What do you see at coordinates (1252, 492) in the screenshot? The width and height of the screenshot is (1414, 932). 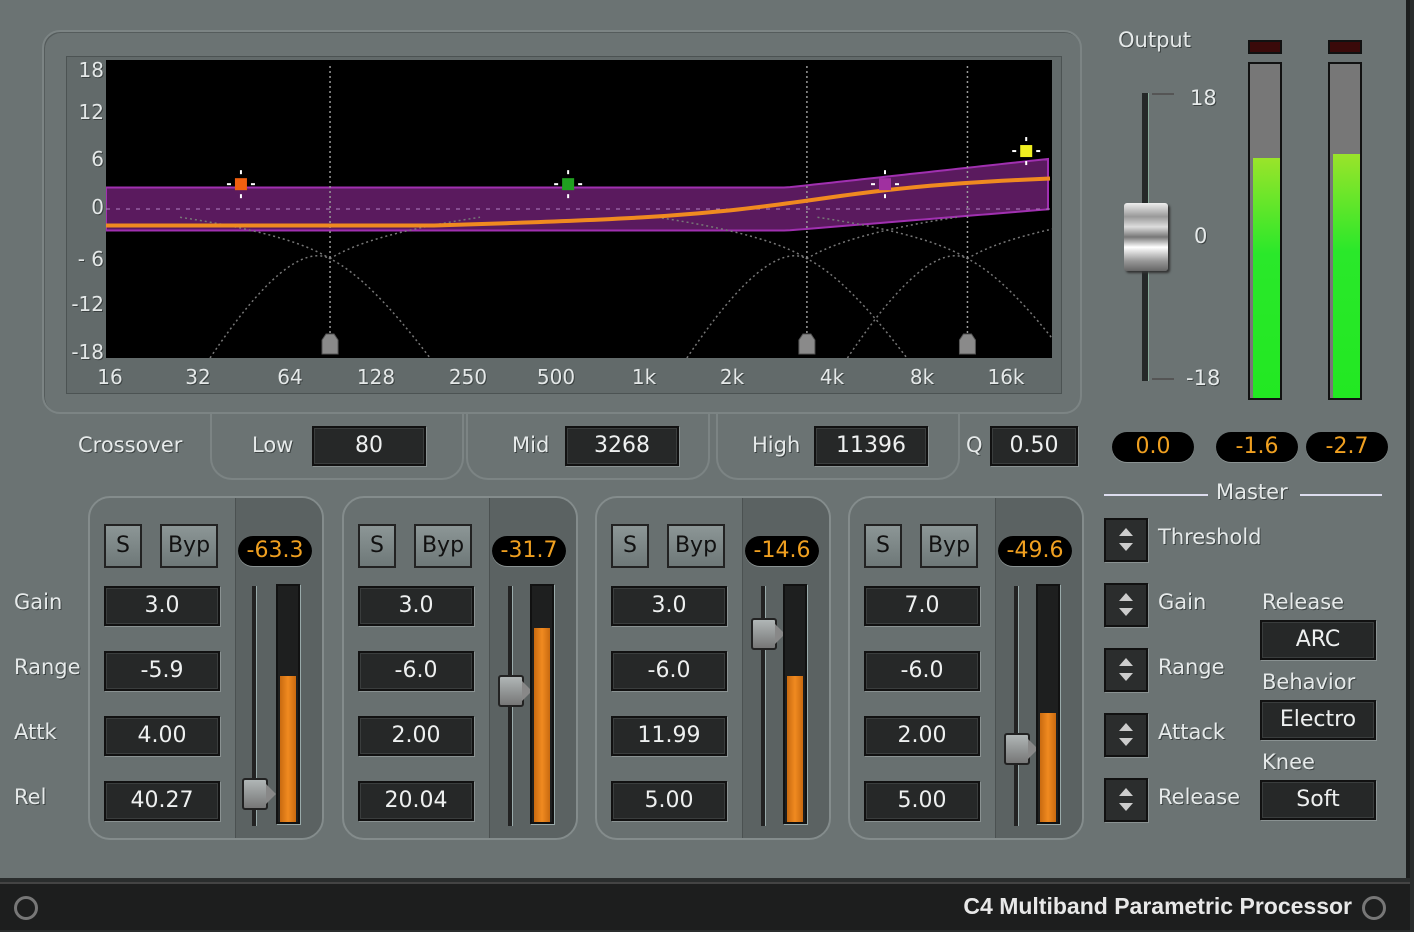 I see `master-label: Master` at bounding box center [1252, 492].